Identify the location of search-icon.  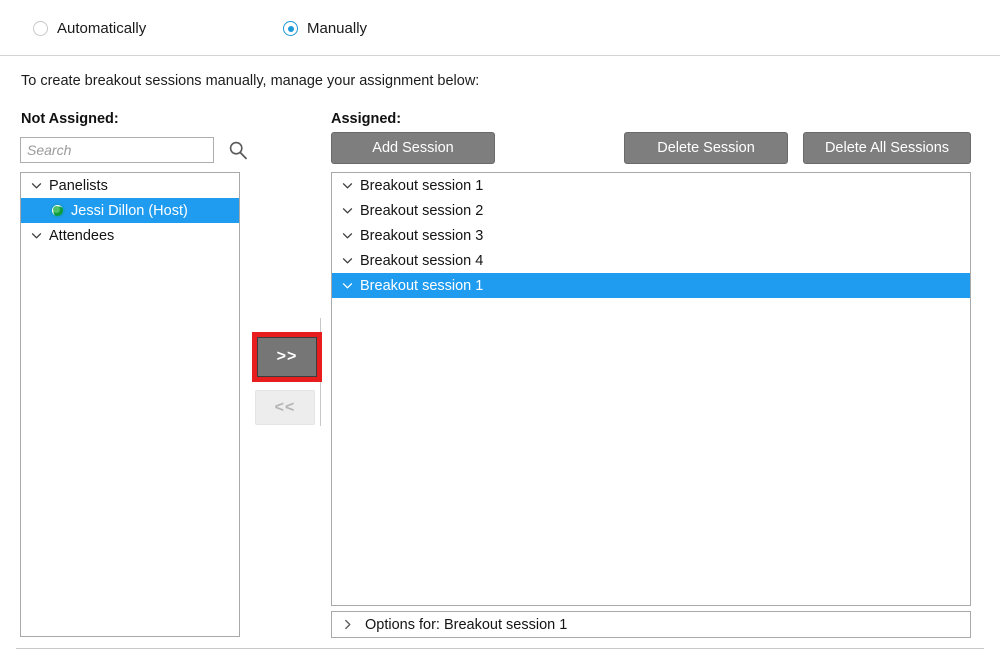
(238, 150).